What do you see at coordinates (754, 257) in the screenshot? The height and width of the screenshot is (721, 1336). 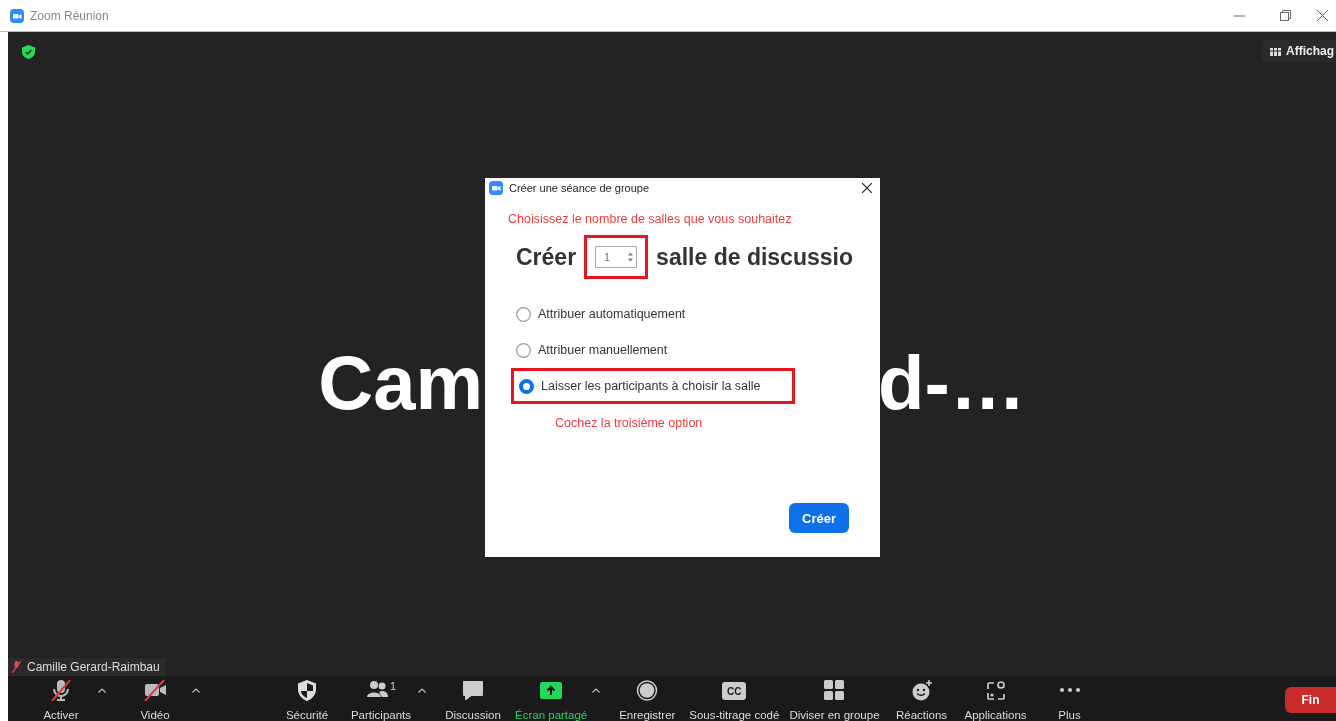 I see `count-label: salle de discussio` at bounding box center [754, 257].